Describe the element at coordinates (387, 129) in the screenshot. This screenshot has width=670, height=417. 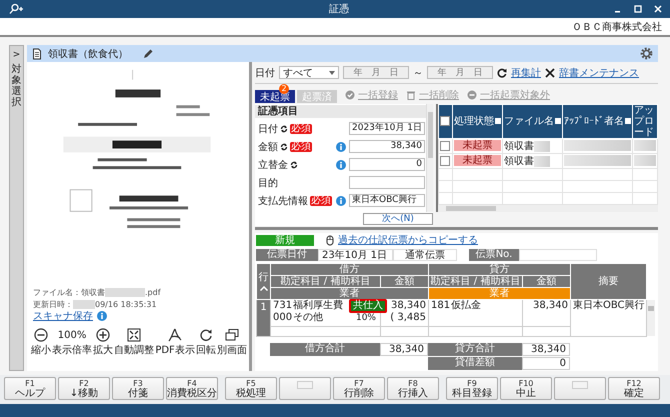
I see `input-field: 2023年10月 1日` at that location.